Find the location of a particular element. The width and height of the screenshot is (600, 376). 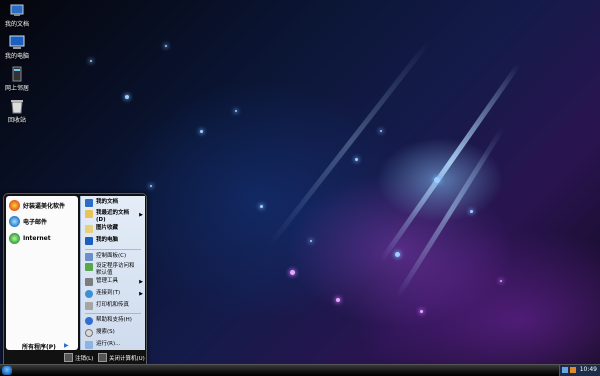

pinned-item-email: 电子邮件 is located at coordinates (28, 221).